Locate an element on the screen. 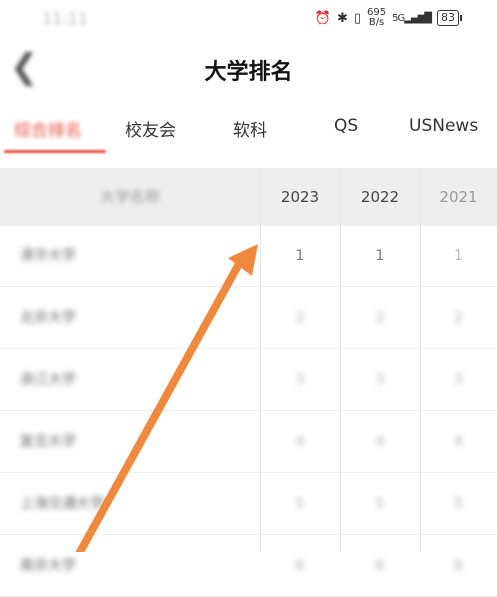 The width and height of the screenshot is (497, 597). university-name: 北京大学 is located at coordinates (48, 318).